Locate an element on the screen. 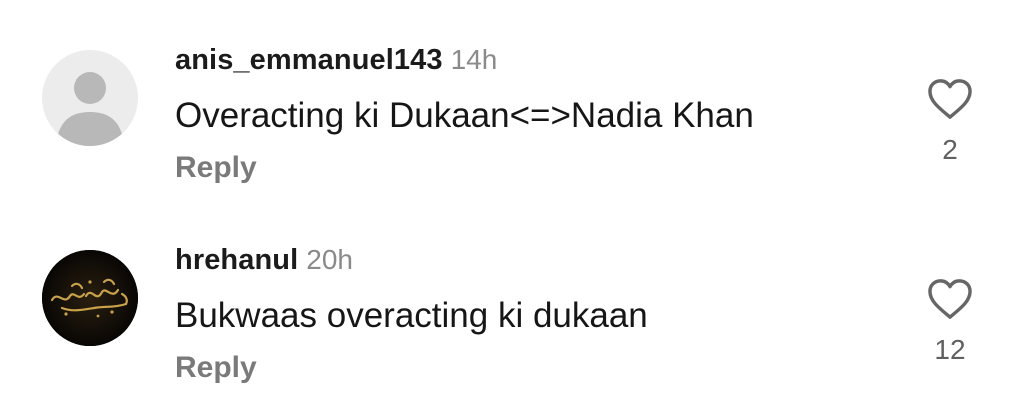 The image size is (1024, 416). like-button: 12 is located at coordinates (950, 328).